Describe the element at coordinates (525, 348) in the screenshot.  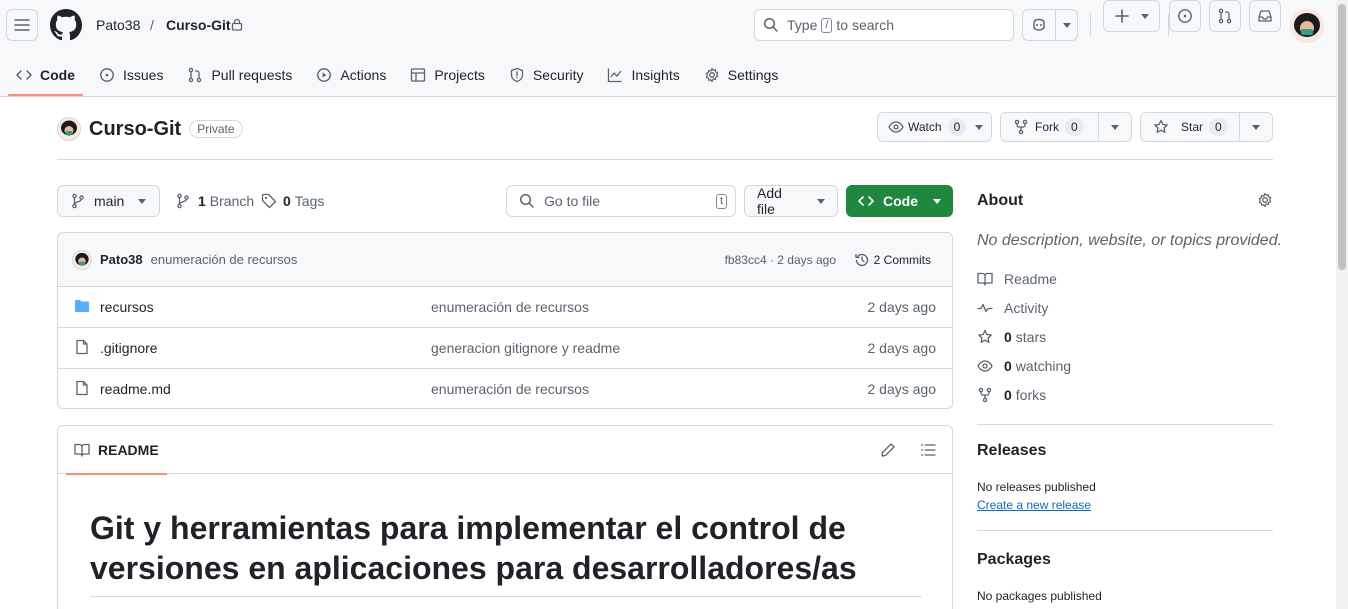
I see `file-commit-message: generacion gitignore y readme` at that location.